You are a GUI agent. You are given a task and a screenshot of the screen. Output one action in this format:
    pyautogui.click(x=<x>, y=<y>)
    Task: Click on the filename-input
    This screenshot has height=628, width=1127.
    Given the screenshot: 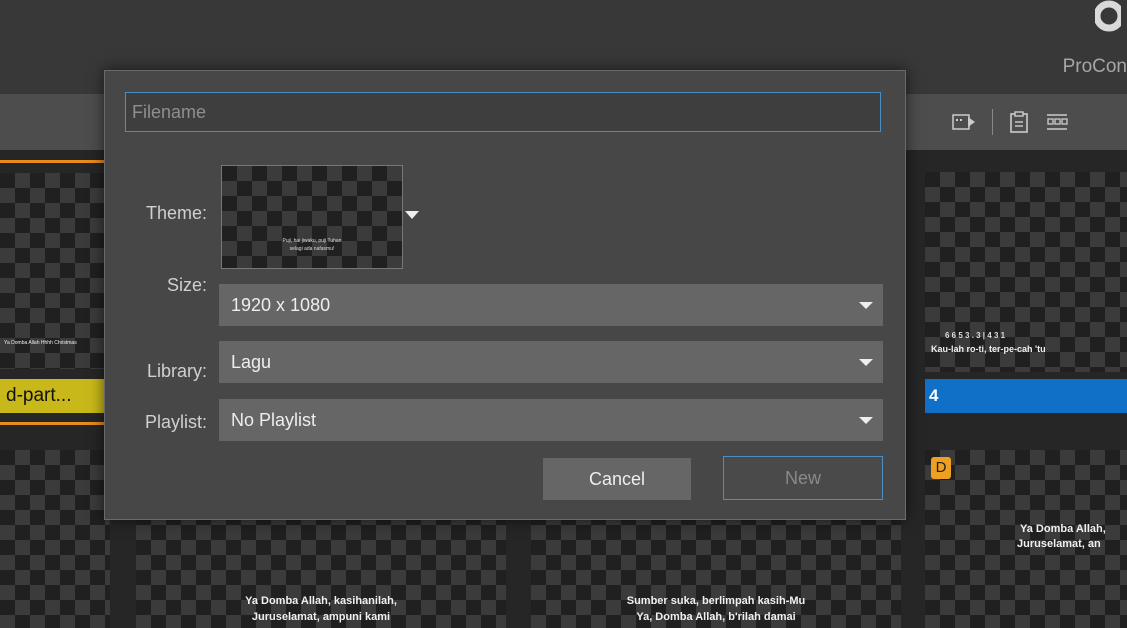 What is the action you would take?
    pyautogui.click(x=503, y=112)
    